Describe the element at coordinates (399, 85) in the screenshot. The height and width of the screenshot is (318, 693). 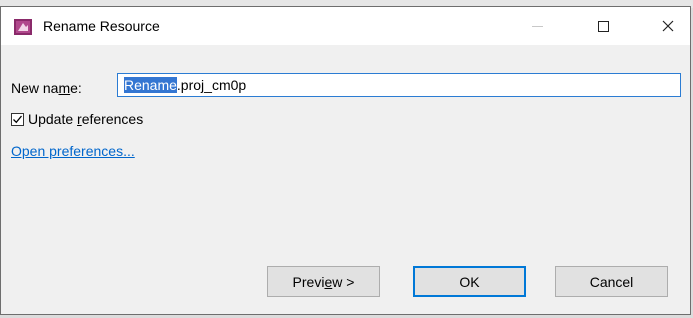
I see `new-name-input: Rename.proj_cm0p` at that location.